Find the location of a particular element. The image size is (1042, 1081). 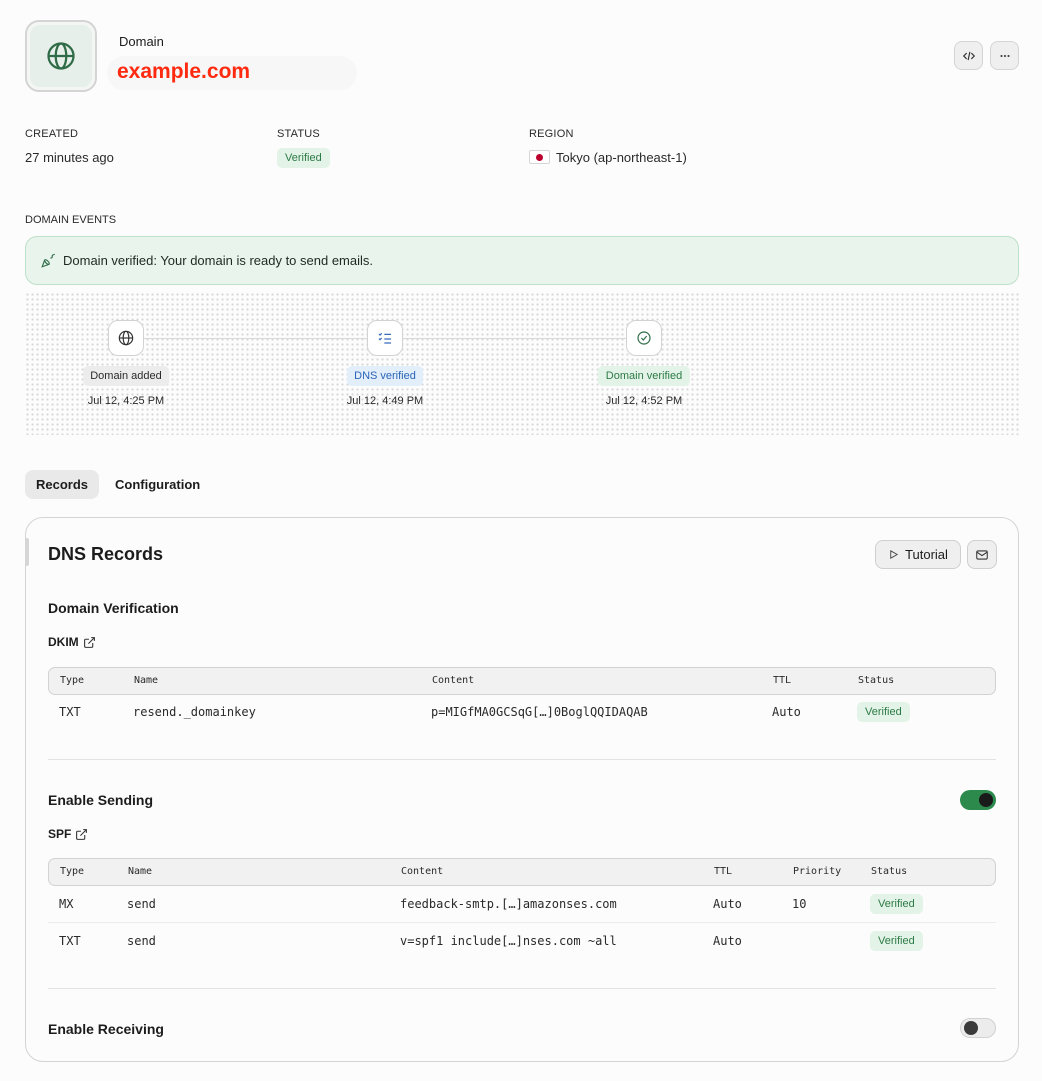

dkim-table-header: Type Name Content TTL Status is located at coordinates (522, 681).